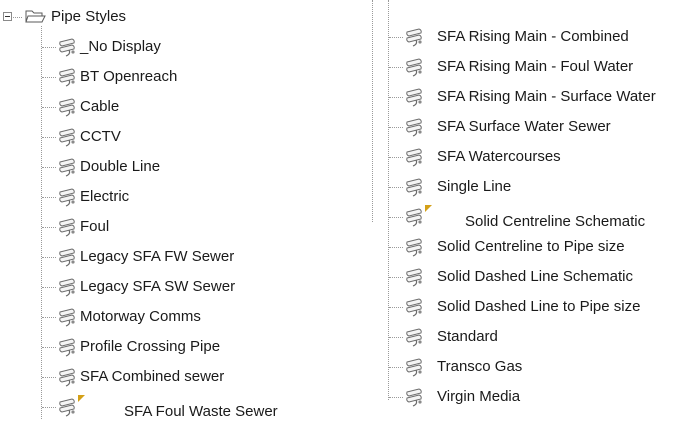 This screenshot has height=422, width=691. I want to click on tree-item-label: Solid Dashed Line to Pipe size, so click(539, 306).